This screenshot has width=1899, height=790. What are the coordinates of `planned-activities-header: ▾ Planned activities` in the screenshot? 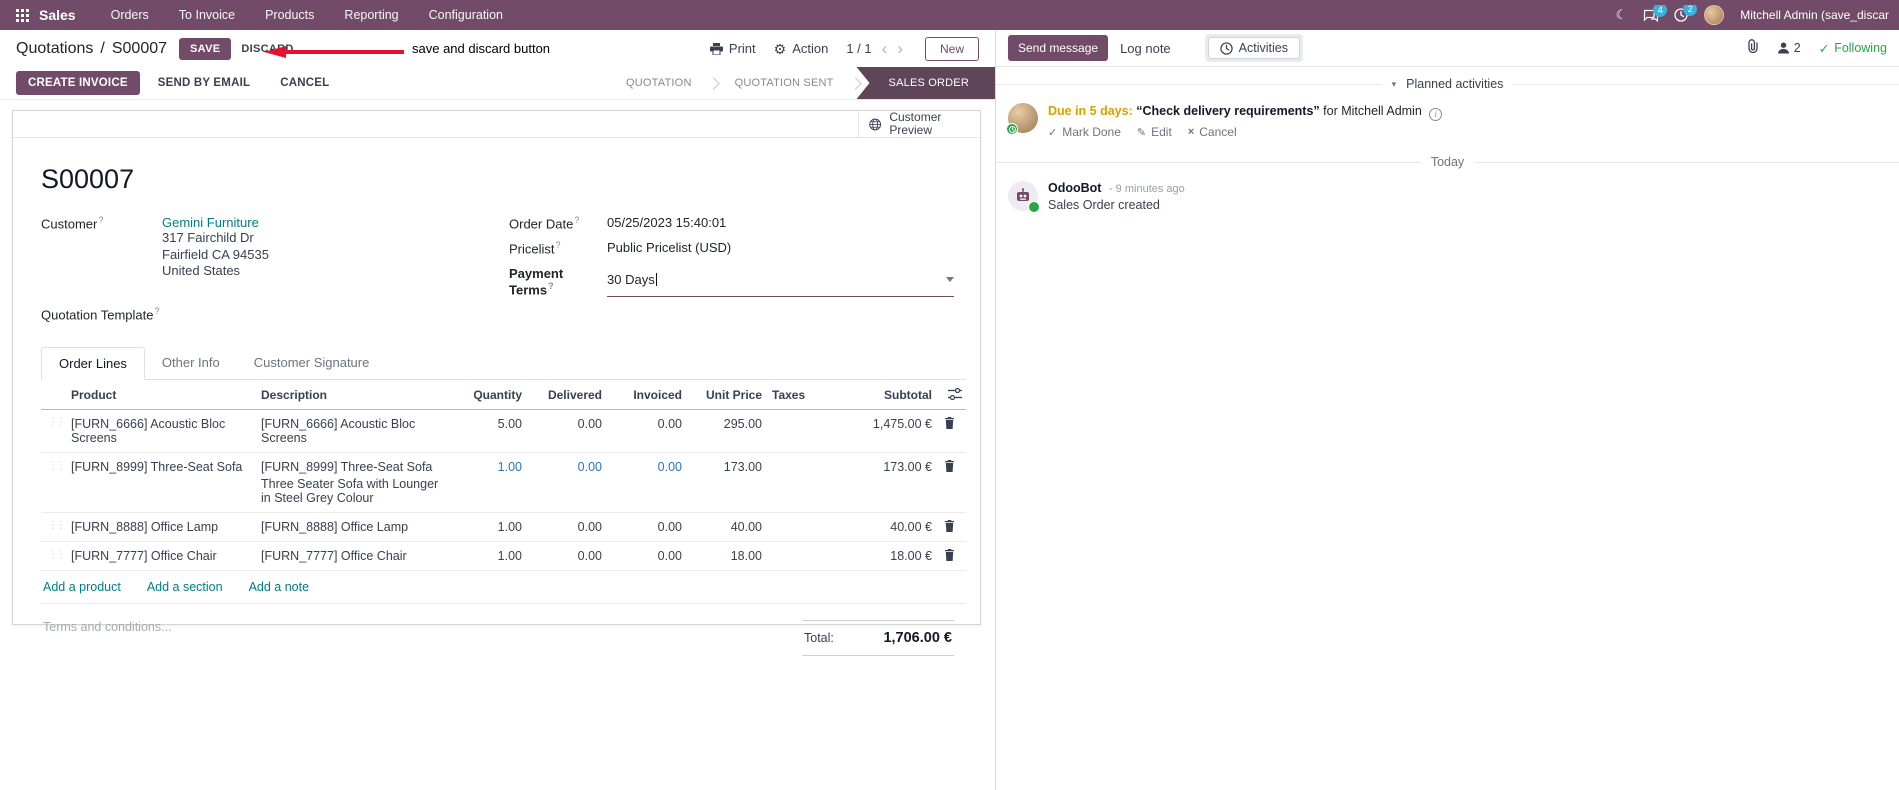 It's located at (1447, 84).